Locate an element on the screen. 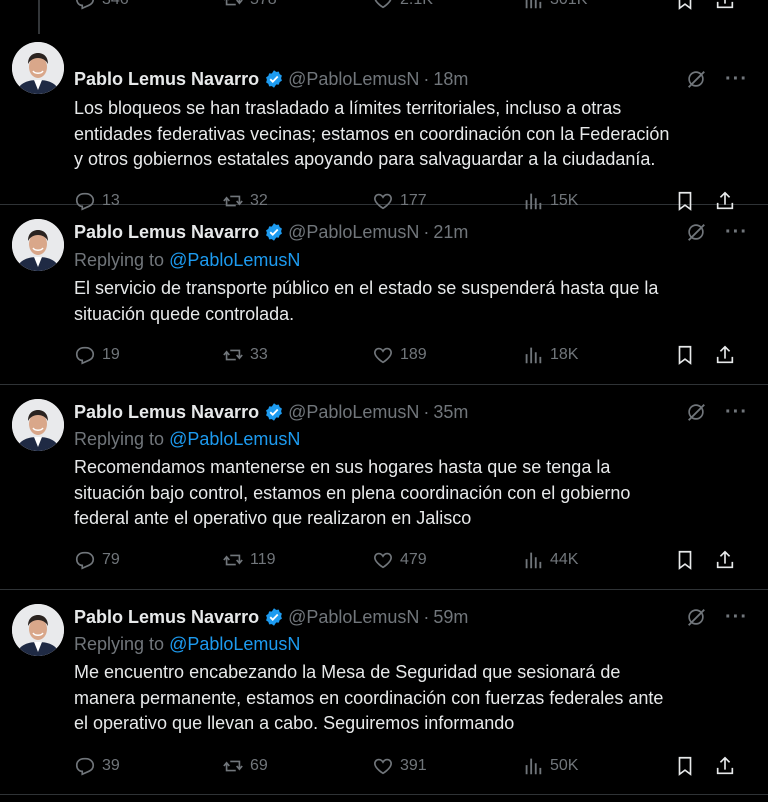 The image size is (768, 802). tweet-actions: 79 119 479 44K is located at coordinates (409, 560).